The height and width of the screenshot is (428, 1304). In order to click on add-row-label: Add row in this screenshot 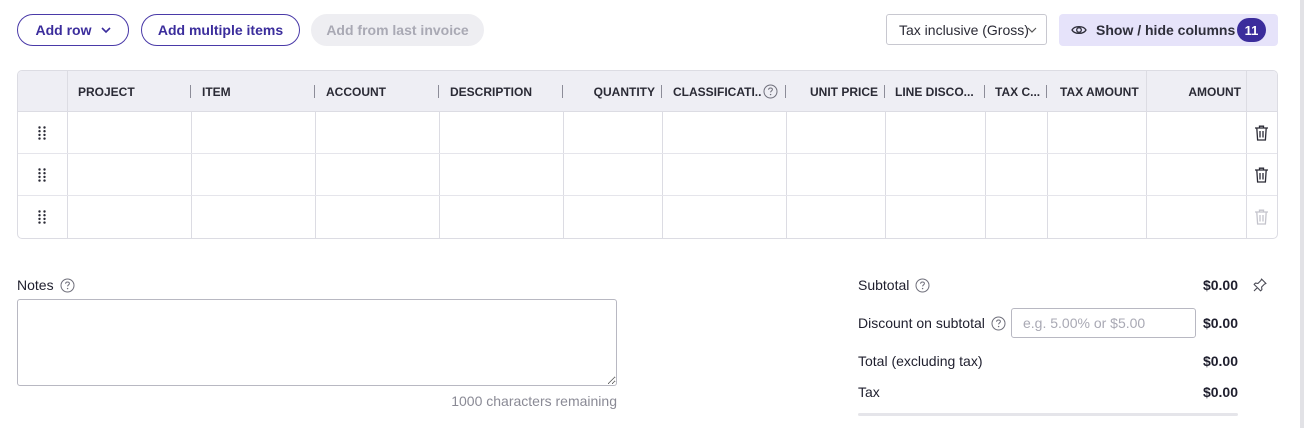, I will do `click(63, 30)`.